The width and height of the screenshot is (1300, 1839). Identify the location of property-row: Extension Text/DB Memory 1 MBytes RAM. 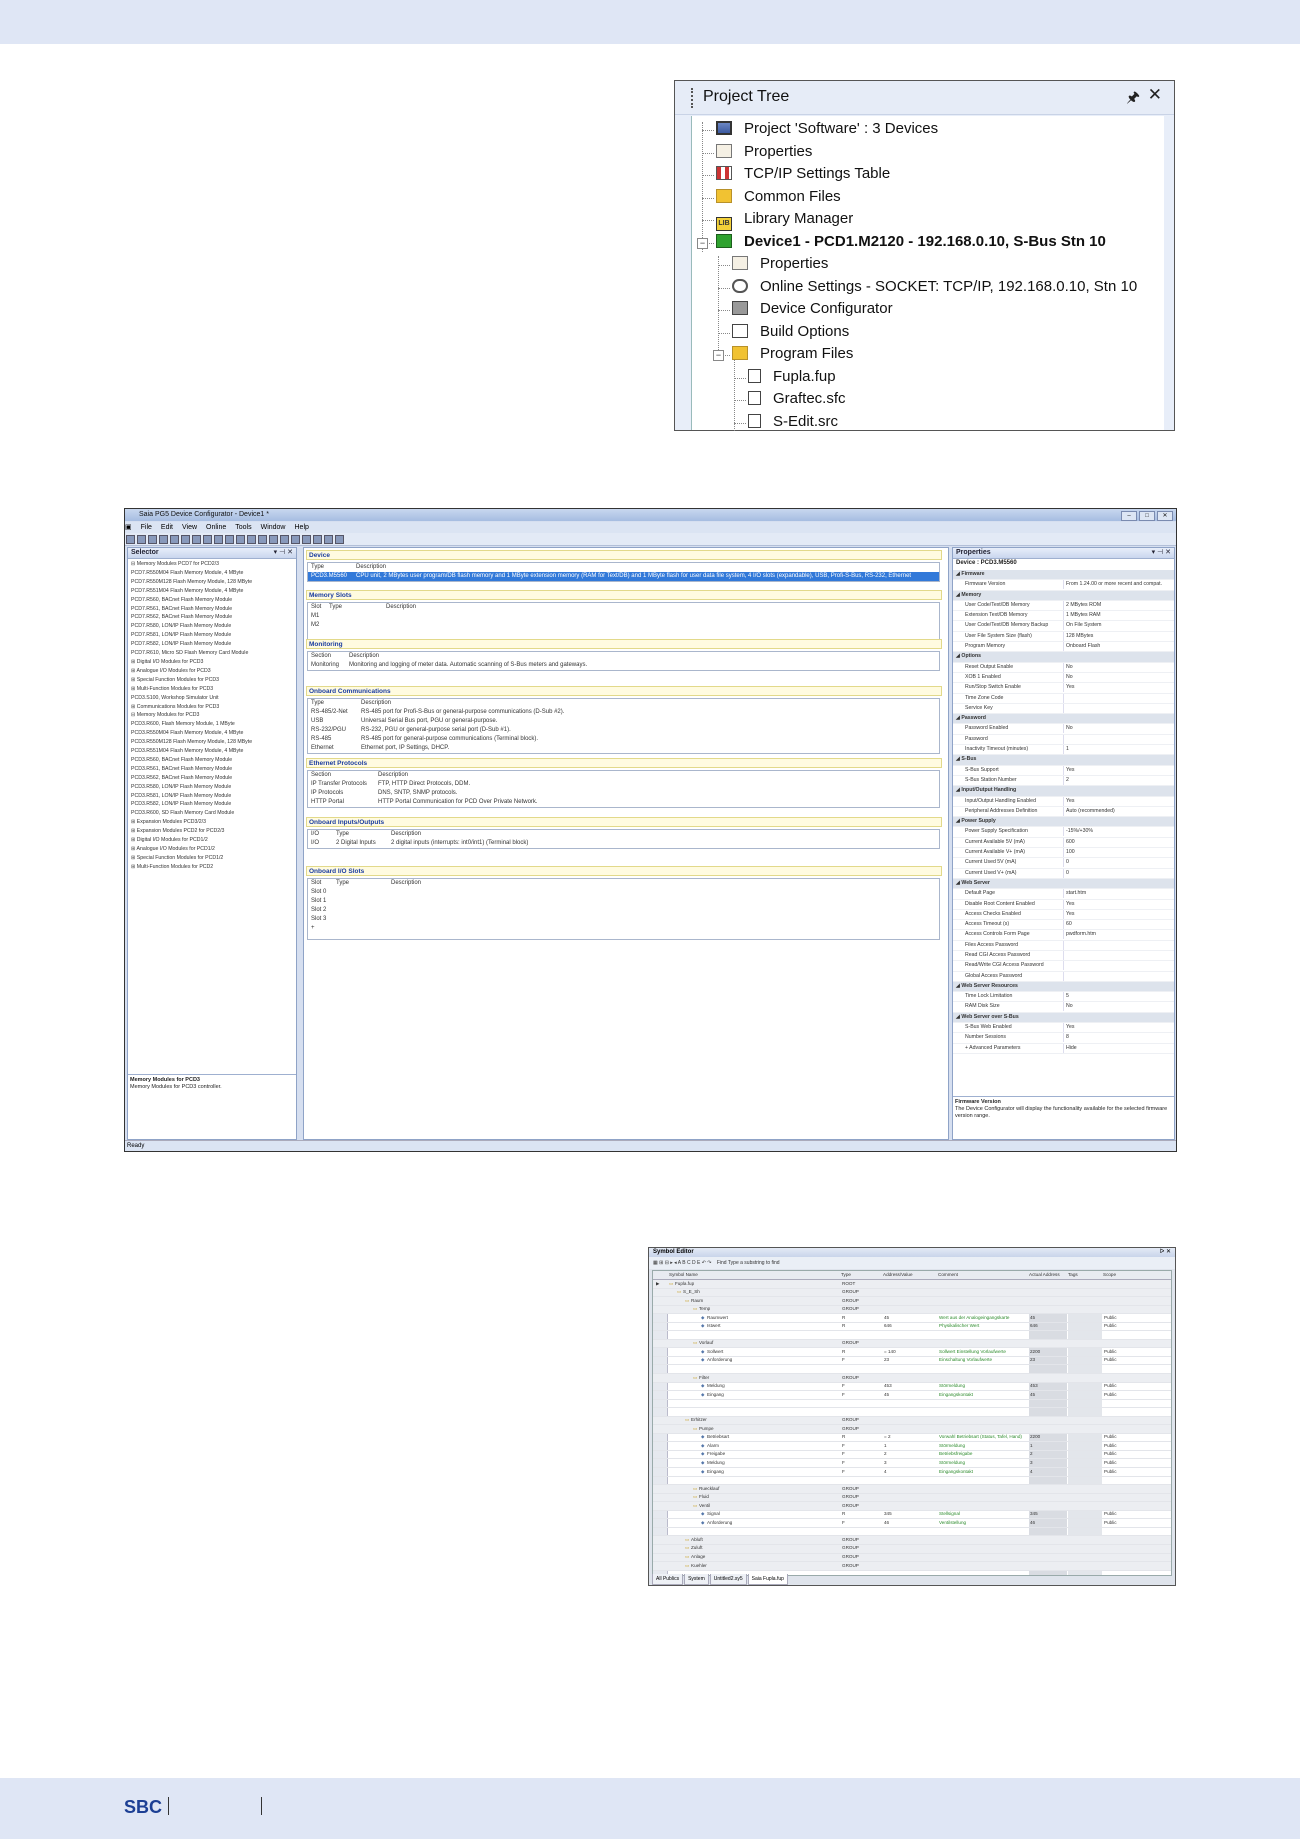
(1063, 616).